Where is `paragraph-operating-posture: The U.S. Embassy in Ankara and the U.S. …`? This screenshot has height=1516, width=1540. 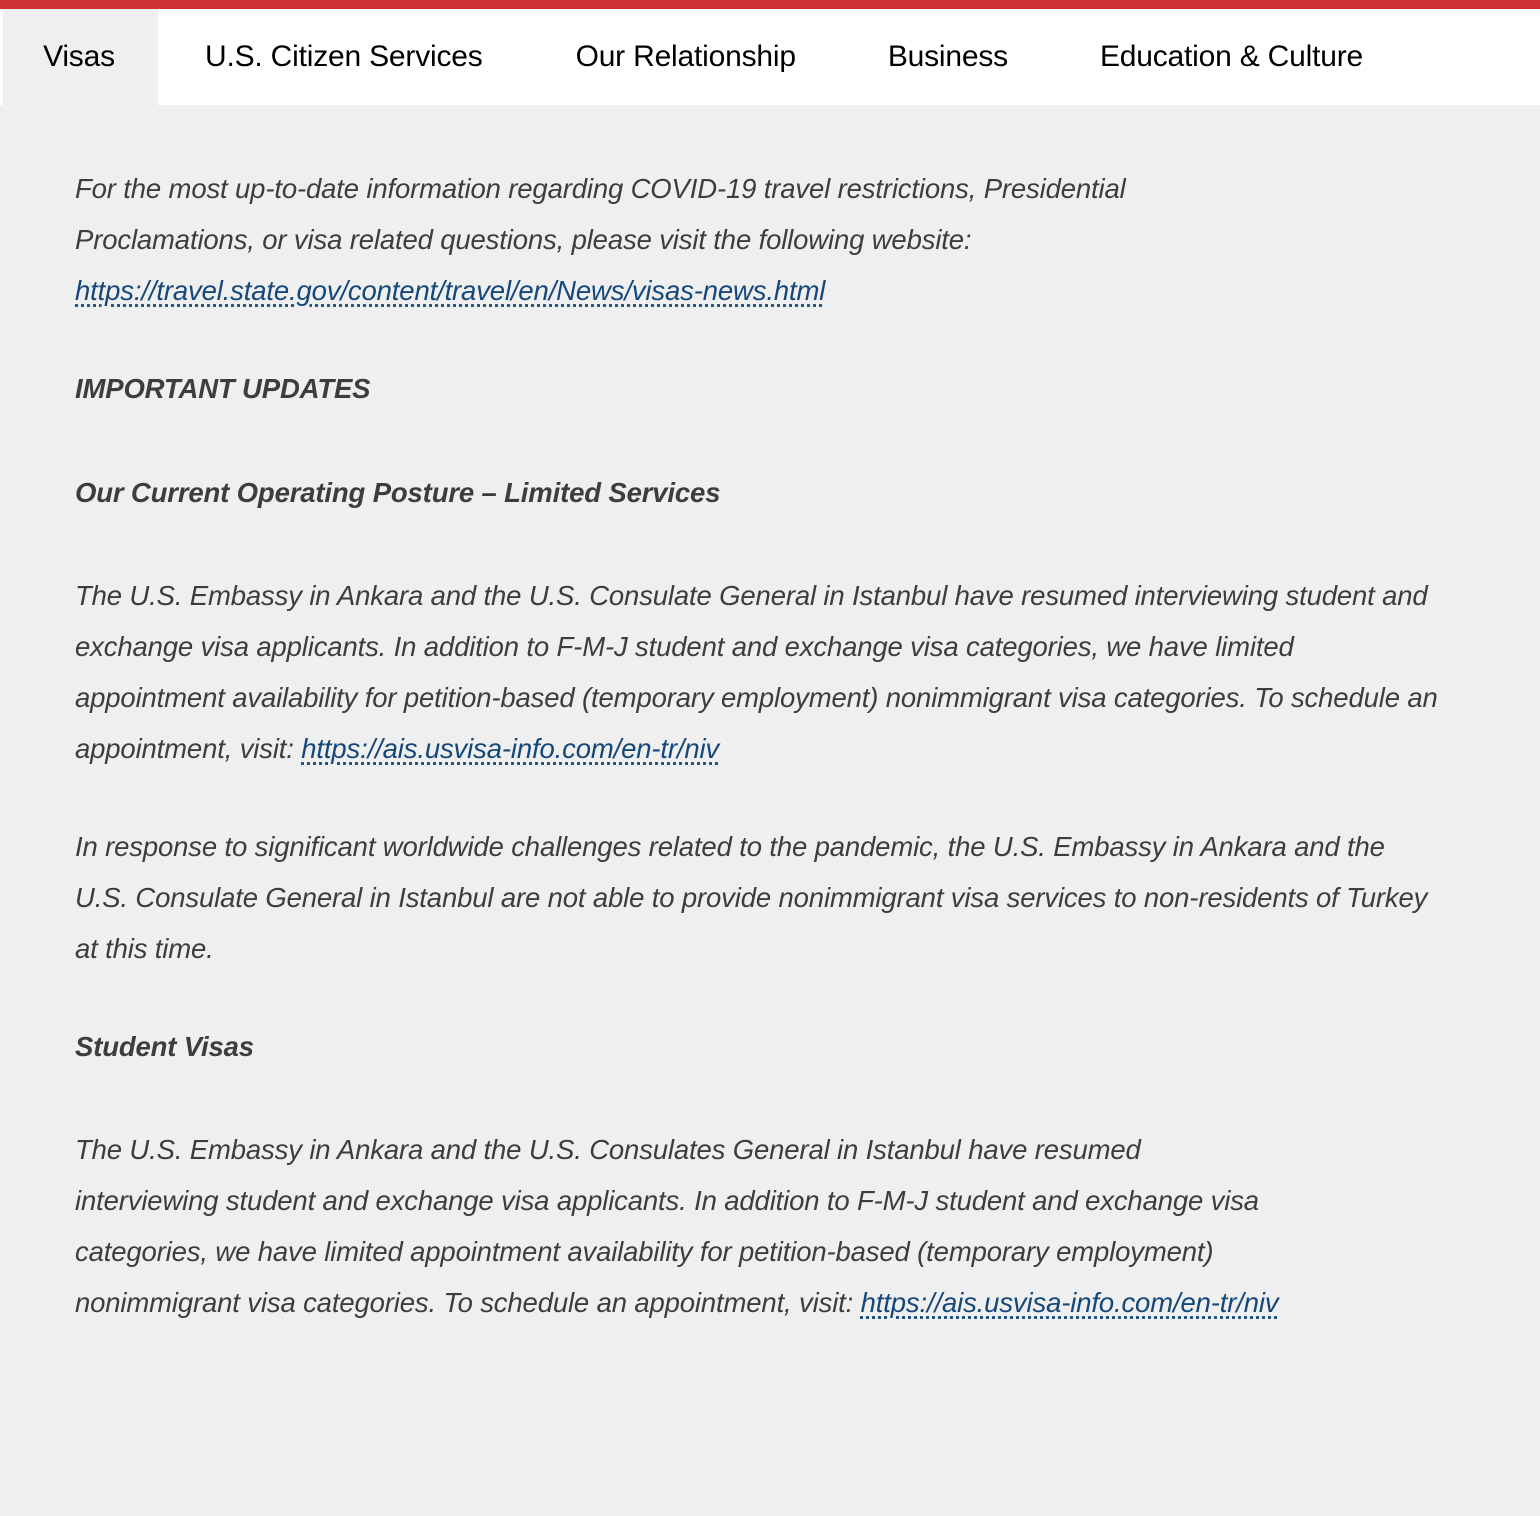
paragraph-operating-posture: The U.S. Embassy in Ankara and the U.S. … is located at coordinates (757, 672).